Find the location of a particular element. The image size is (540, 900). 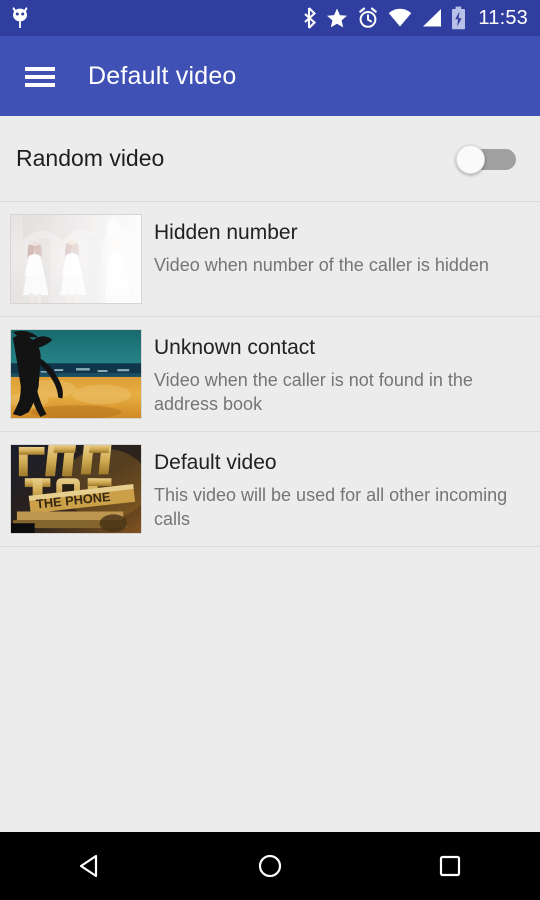

random-video-label: Random video is located at coordinates (90, 158).